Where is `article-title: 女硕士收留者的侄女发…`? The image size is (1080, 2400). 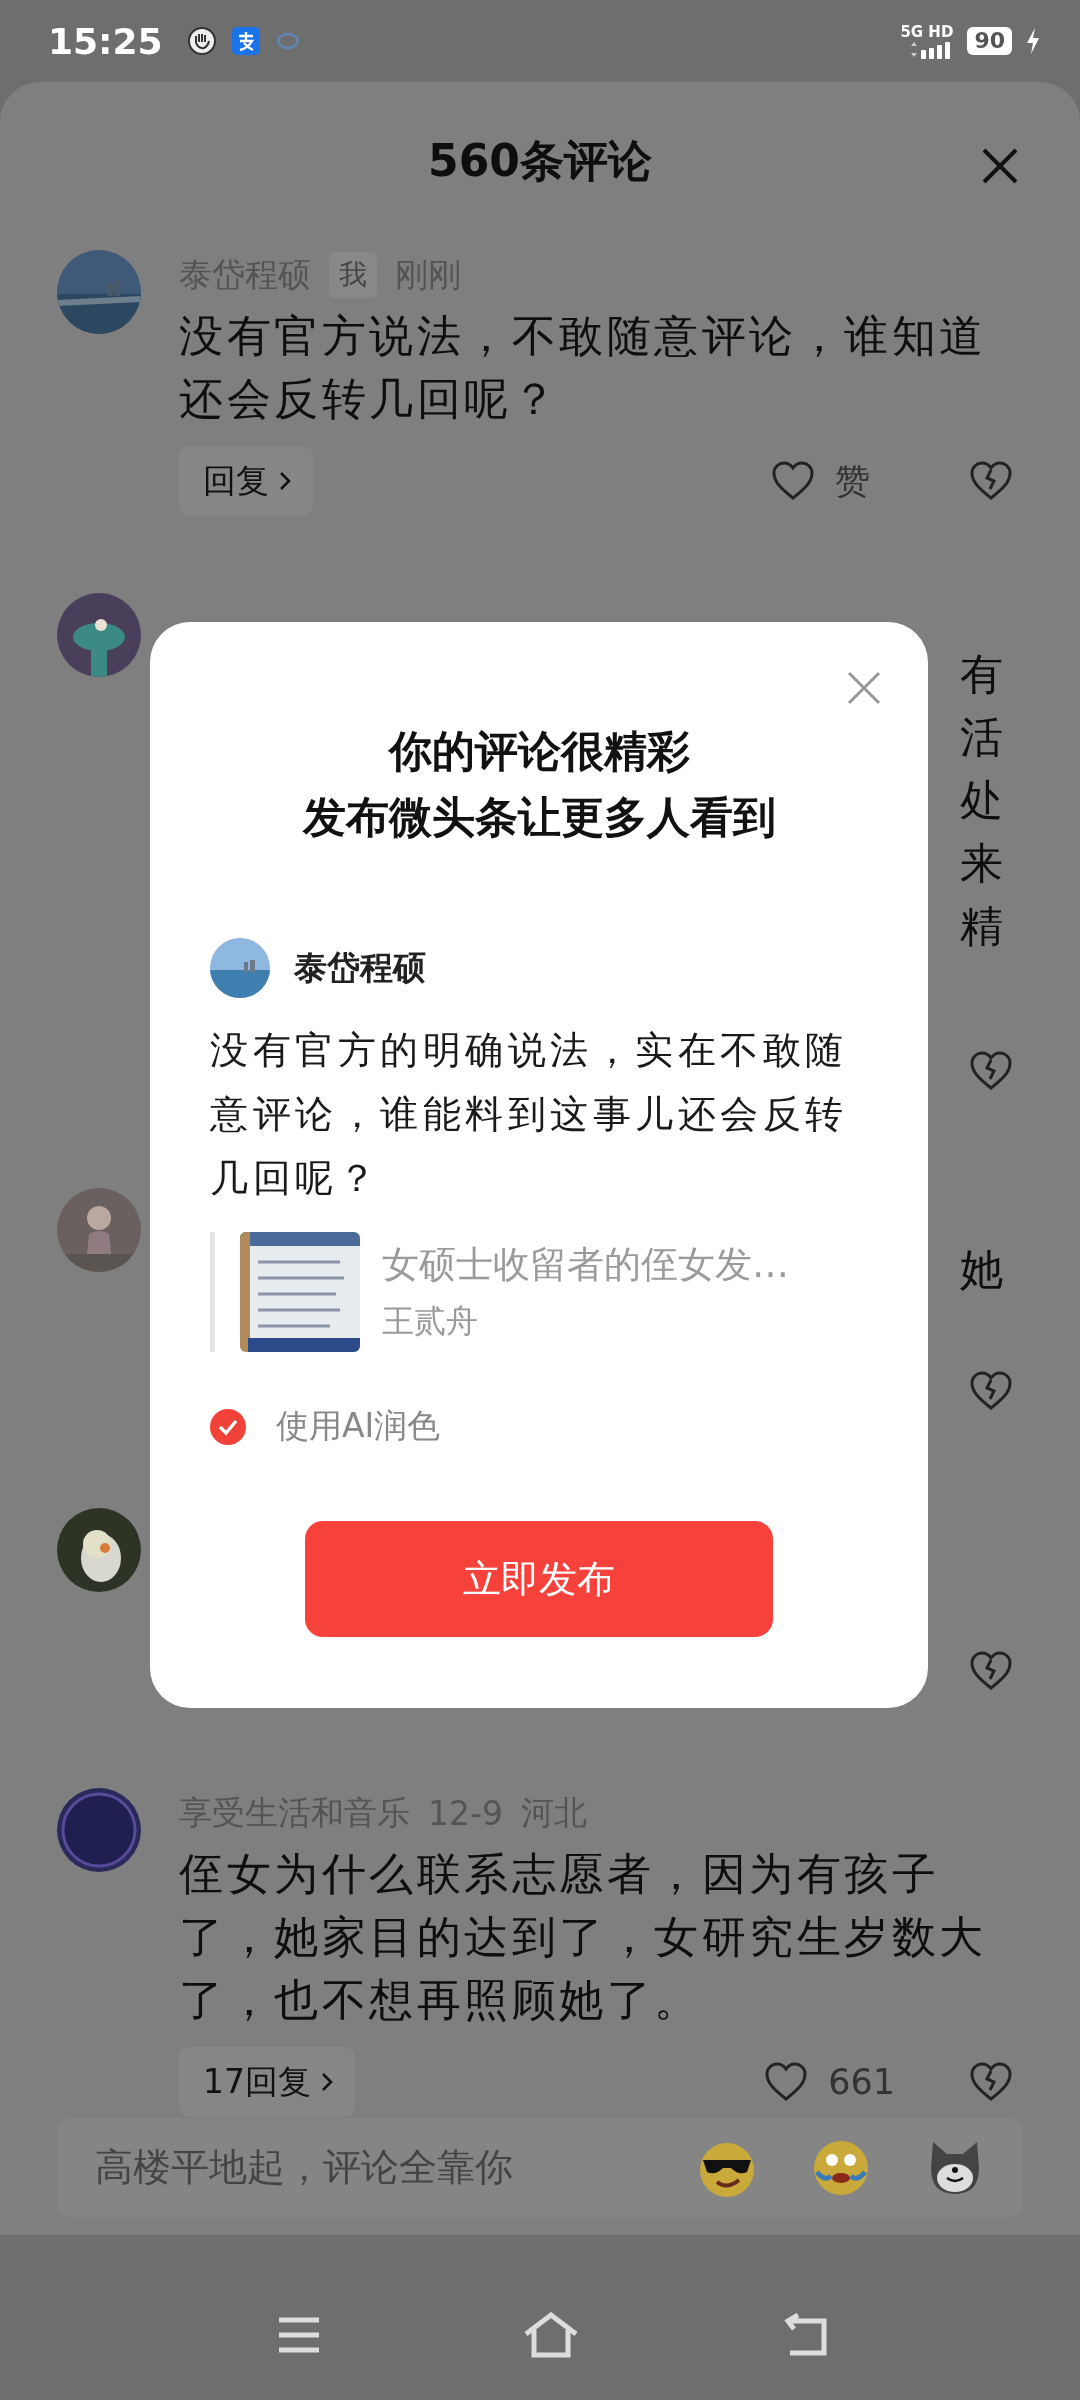 article-title: 女硕士收留者的侄女发… is located at coordinates (585, 1265).